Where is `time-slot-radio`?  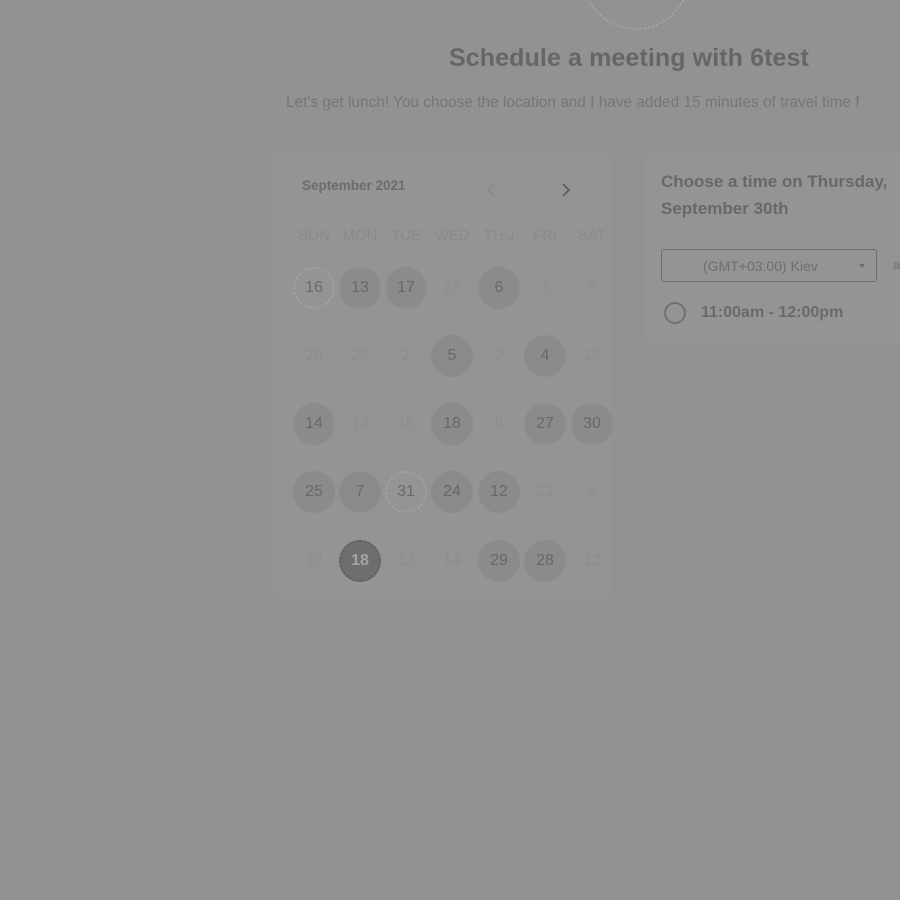 time-slot-radio is located at coordinates (675, 313).